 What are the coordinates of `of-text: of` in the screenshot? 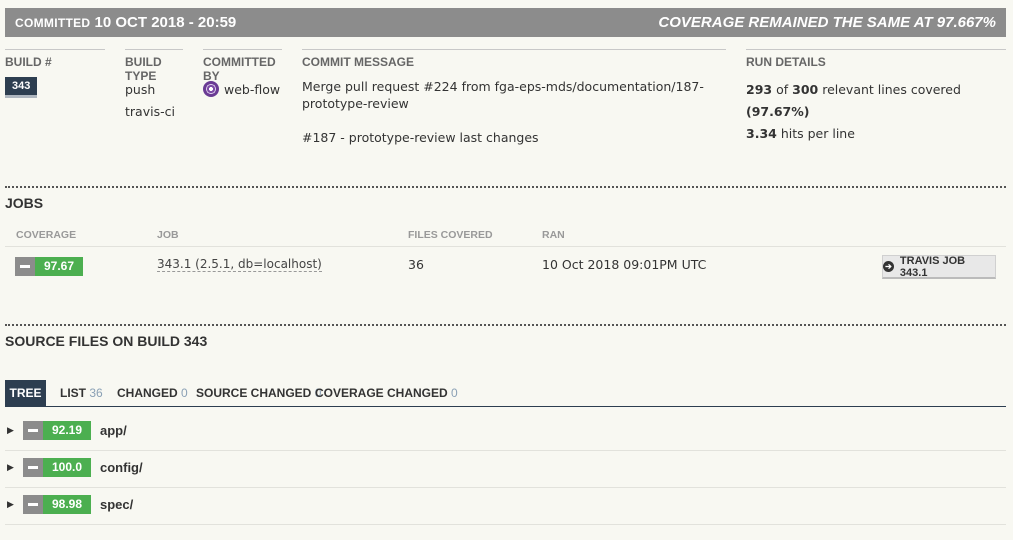 It's located at (782, 89).